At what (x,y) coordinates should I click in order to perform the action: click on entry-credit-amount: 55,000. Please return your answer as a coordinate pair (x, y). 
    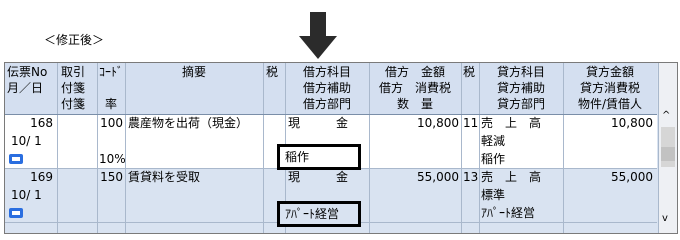
    Looking at the image, I should click on (608, 177).